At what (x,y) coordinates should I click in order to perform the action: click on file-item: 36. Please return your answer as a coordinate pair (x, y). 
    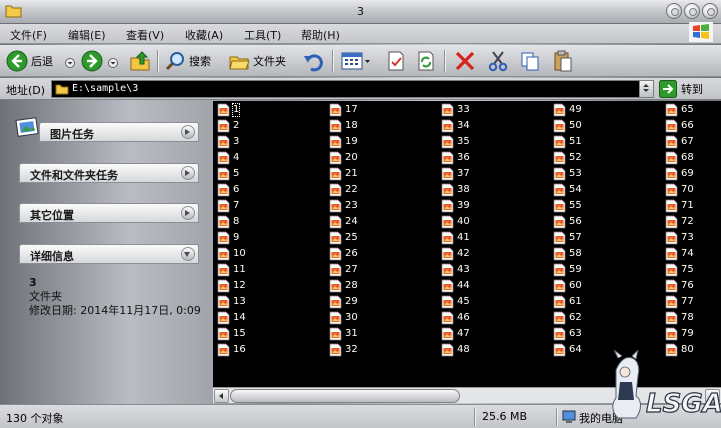
    Looking at the image, I should click on (455, 157).